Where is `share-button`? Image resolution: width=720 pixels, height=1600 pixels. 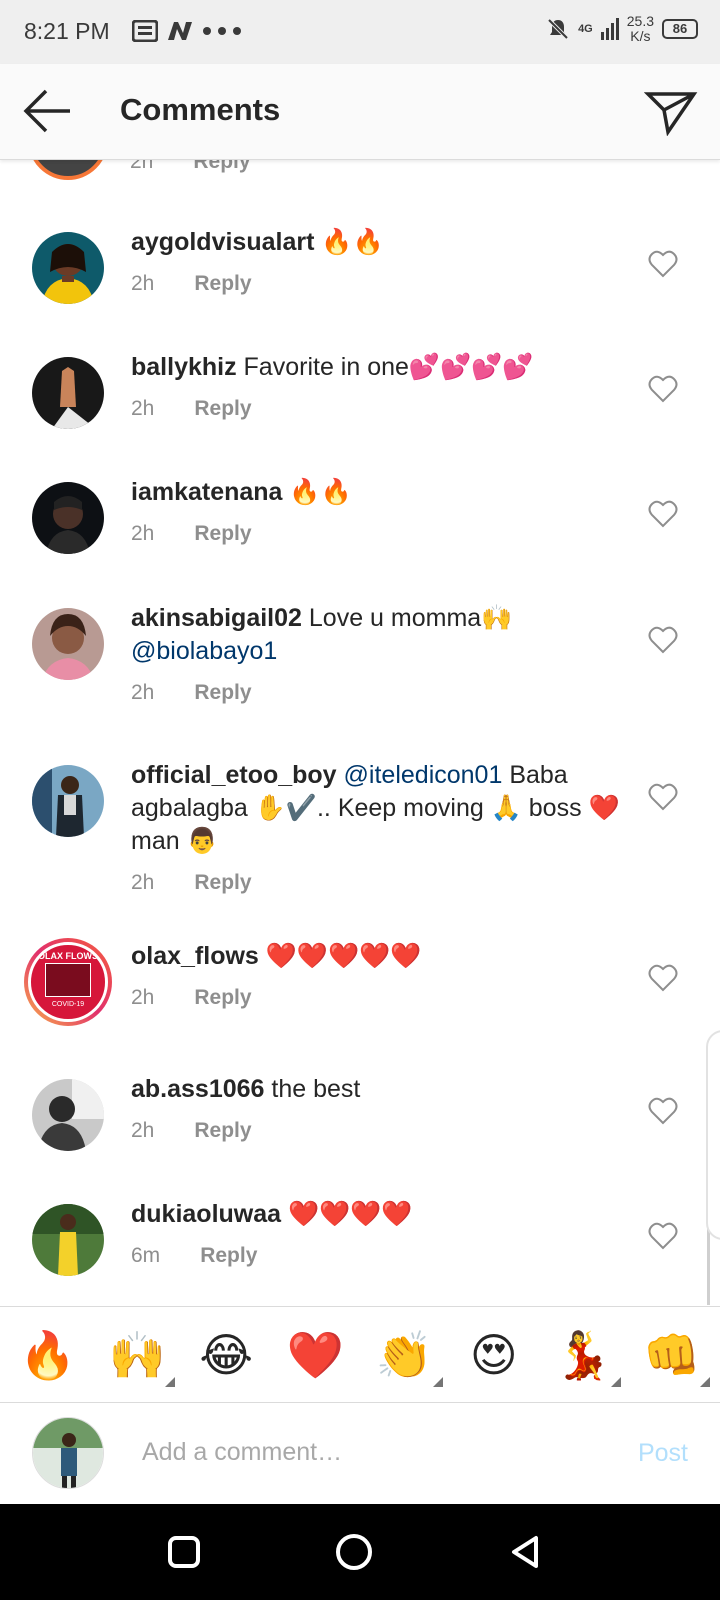
share-button is located at coordinates (670, 111).